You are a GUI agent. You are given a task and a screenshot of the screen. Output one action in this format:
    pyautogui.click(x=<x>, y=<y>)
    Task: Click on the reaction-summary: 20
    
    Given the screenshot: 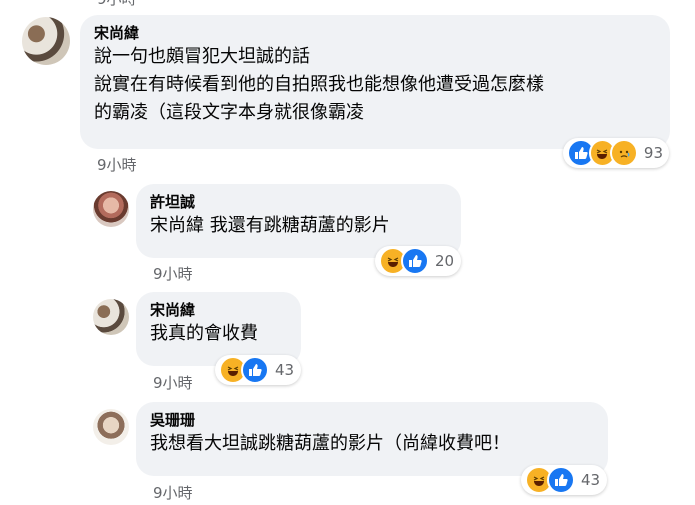 What is the action you would take?
    pyautogui.click(x=418, y=261)
    